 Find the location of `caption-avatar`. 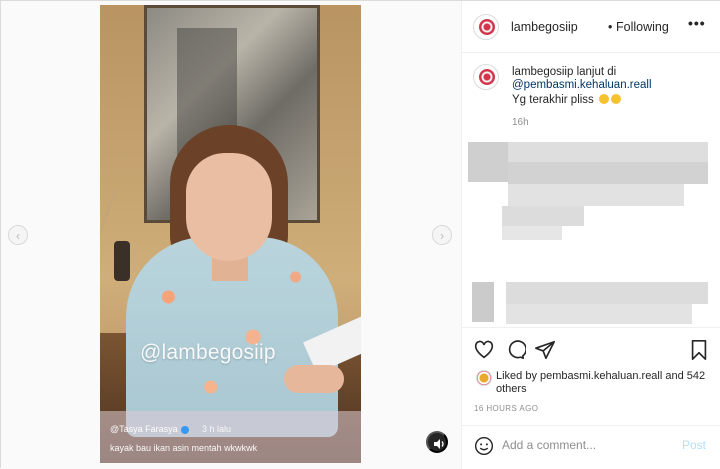

caption-avatar is located at coordinates (486, 77).